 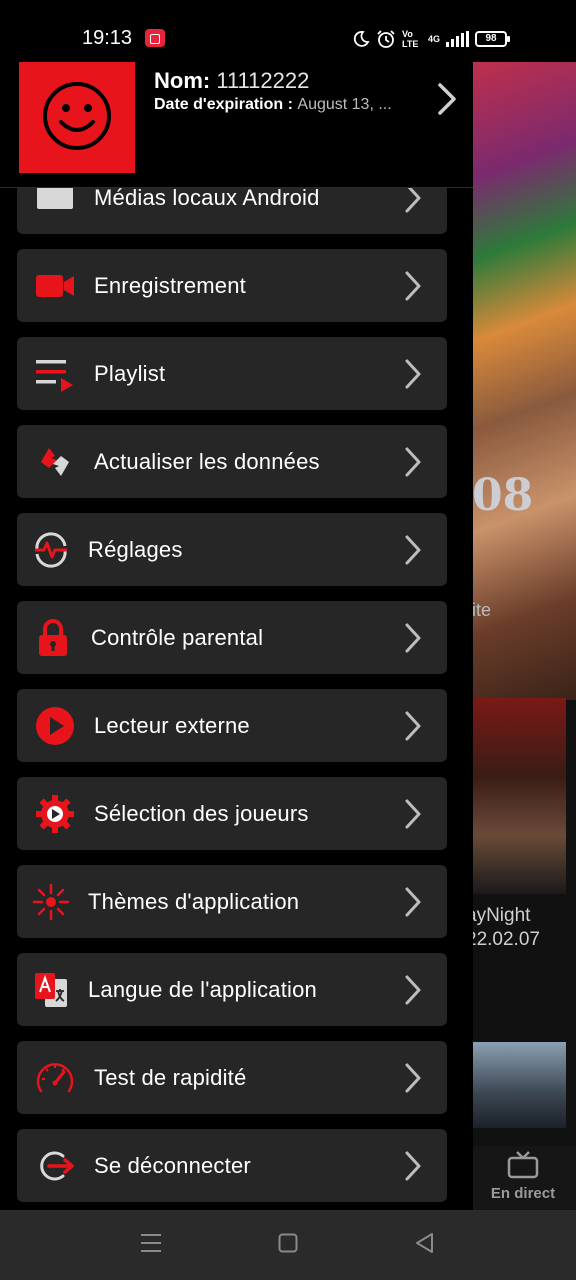 I want to click on signal-icon, so click(x=458, y=39).